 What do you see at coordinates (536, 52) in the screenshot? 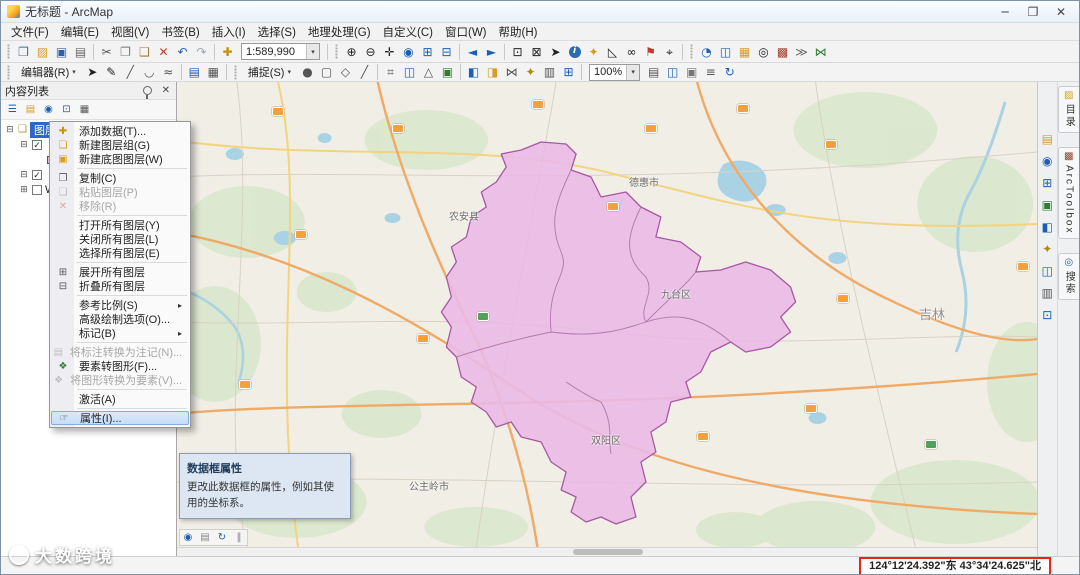
I see `clear-selection-button: ⊠` at bounding box center [536, 52].